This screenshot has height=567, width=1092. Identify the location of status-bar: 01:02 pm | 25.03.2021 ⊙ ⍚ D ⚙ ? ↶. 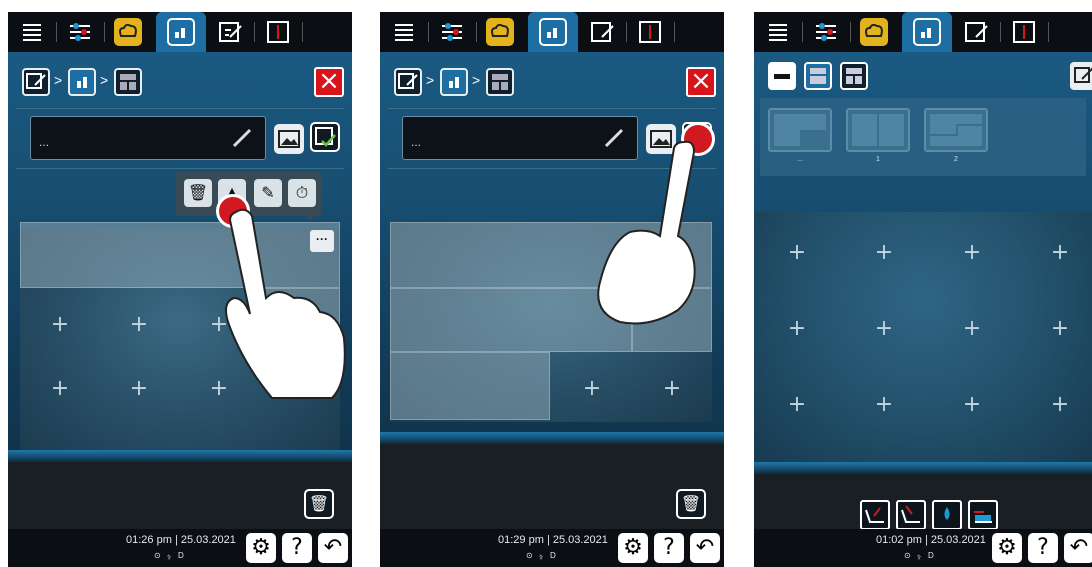
(923, 548).